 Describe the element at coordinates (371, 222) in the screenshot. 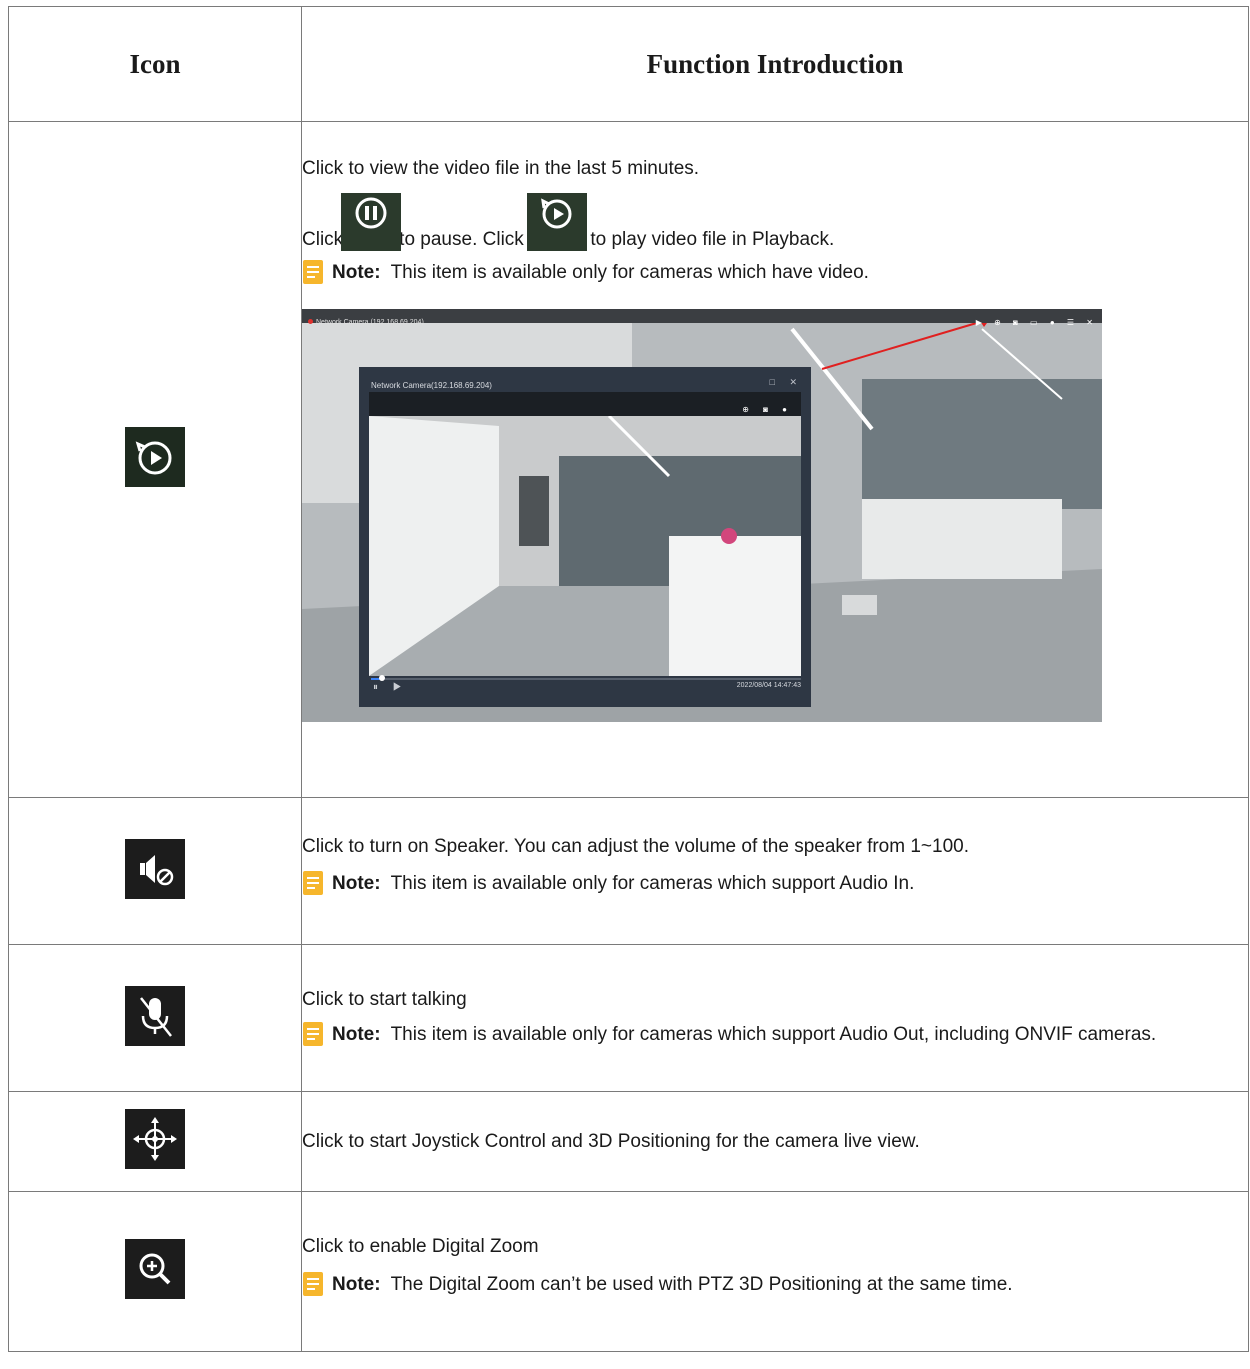

I see `pause-icon` at that location.